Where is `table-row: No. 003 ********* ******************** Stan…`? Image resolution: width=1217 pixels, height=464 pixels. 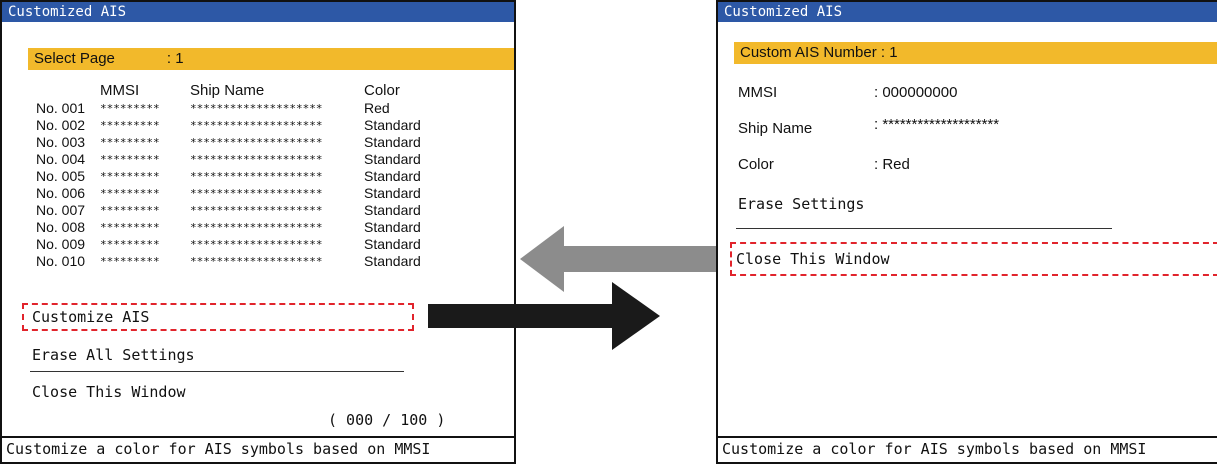 table-row: No. 003 ********* ******************** Stan… is located at coordinates (240, 142).